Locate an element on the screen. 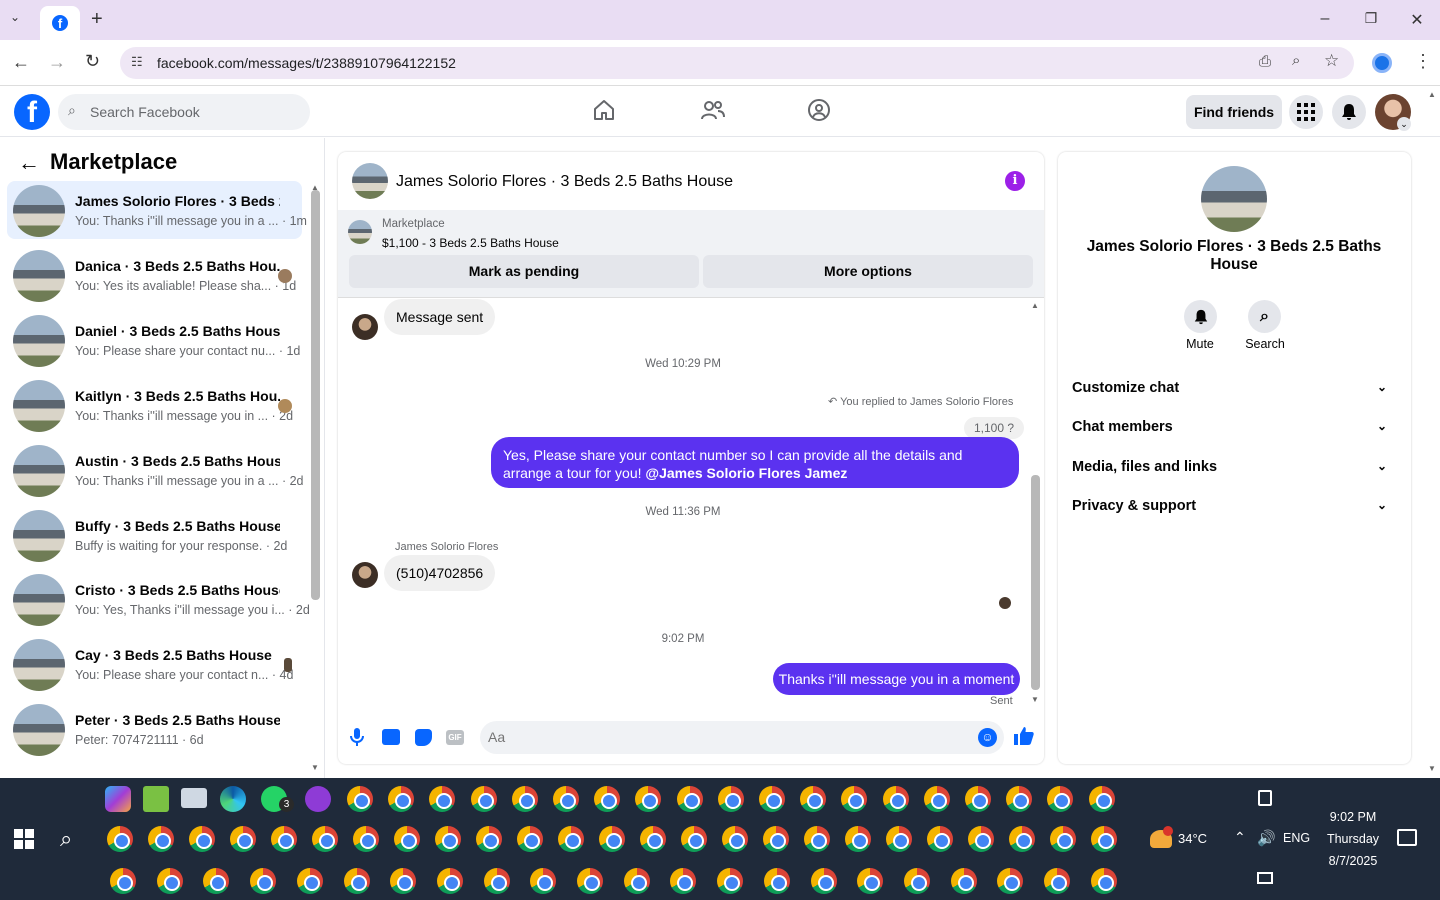 Image resolution: width=1440 pixels, height=900 pixels. microphone-icon is located at coordinates (357, 737).